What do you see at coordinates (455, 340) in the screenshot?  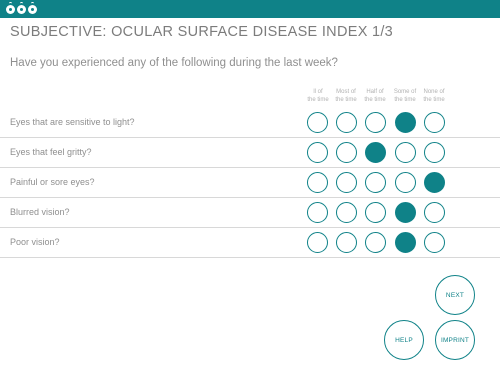 I see `imprint-button: IMPRINT` at bounding box center [455, 340].